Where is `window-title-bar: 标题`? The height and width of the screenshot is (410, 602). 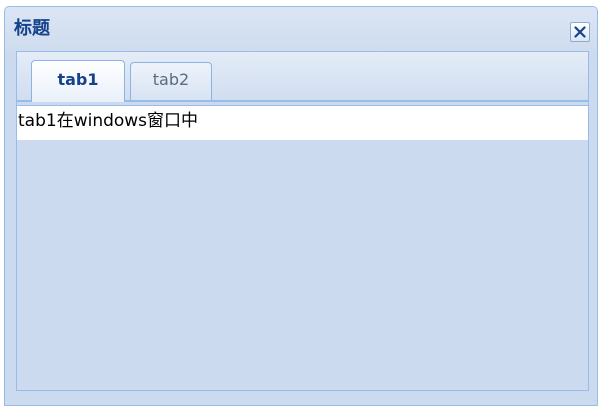 window-title-bar: 标题 is located at coordinates (301, 29).